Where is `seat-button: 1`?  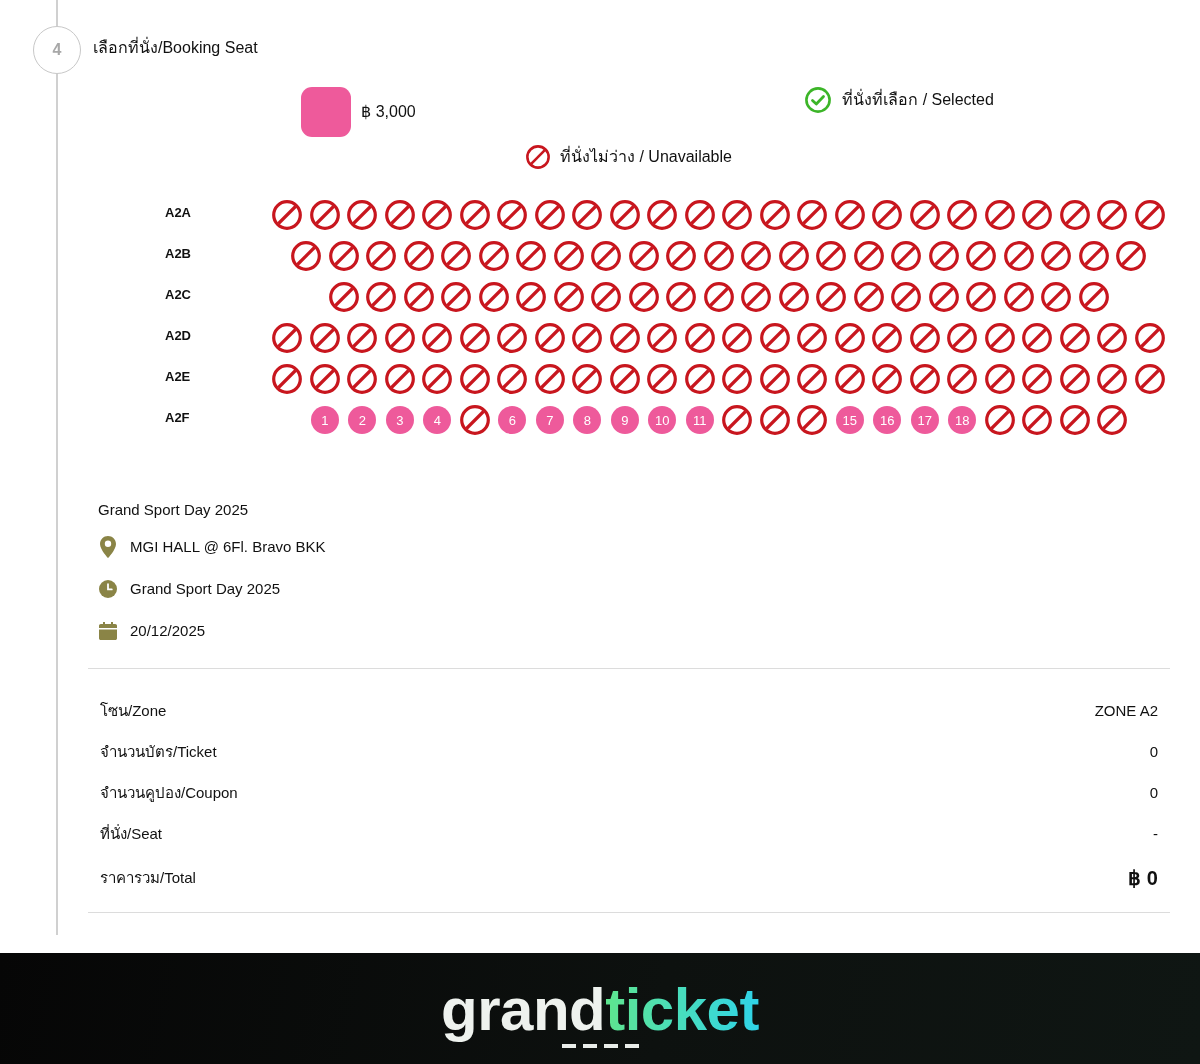 seat-button: 1 is located at coordinates (324, 420).